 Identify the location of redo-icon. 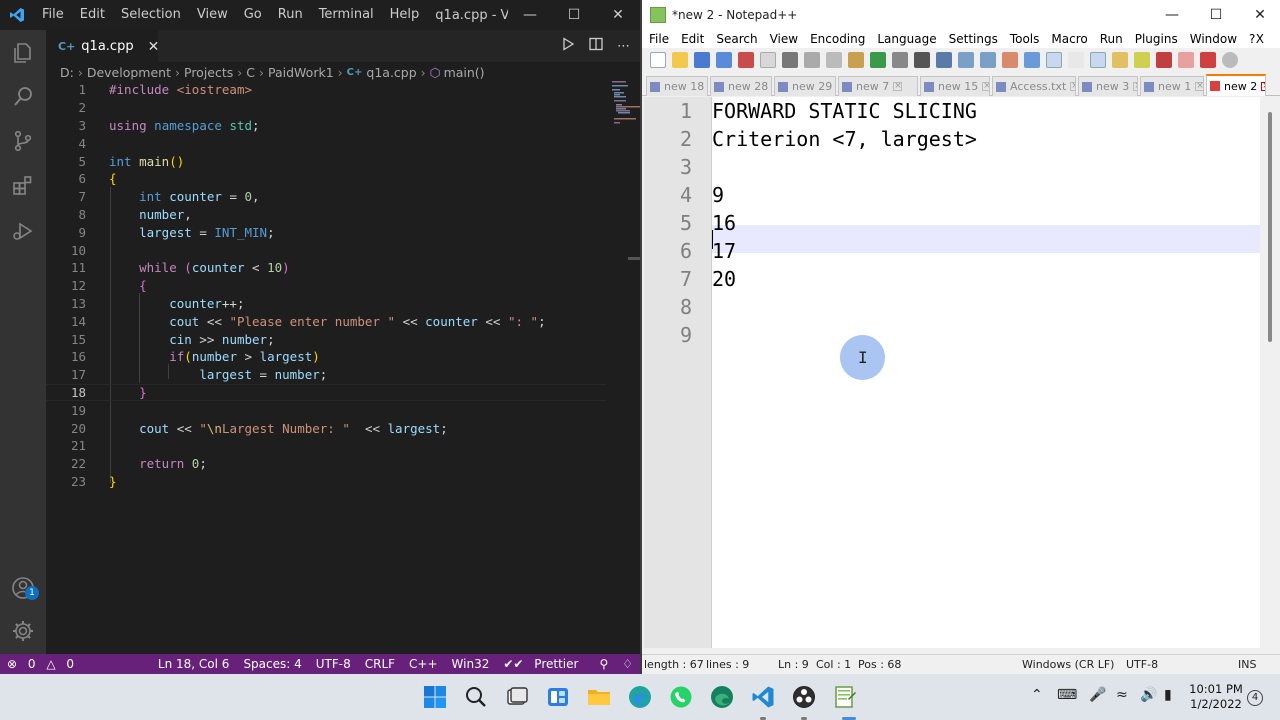
(900, 60).